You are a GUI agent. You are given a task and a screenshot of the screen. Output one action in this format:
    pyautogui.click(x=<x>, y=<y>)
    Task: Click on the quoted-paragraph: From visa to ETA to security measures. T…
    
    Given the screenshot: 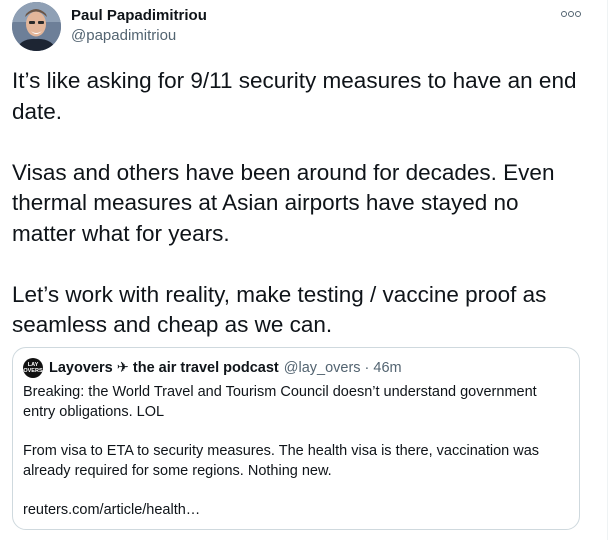 What is the action you would take?
    pyautogui.click(x=281, y=461)
    